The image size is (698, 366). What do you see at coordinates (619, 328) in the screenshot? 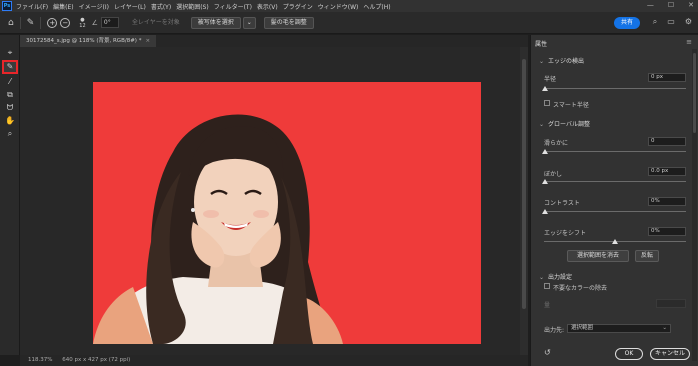
I see `output-to-select: 選択範囲 ⌄` at bounding box center [619, 328].